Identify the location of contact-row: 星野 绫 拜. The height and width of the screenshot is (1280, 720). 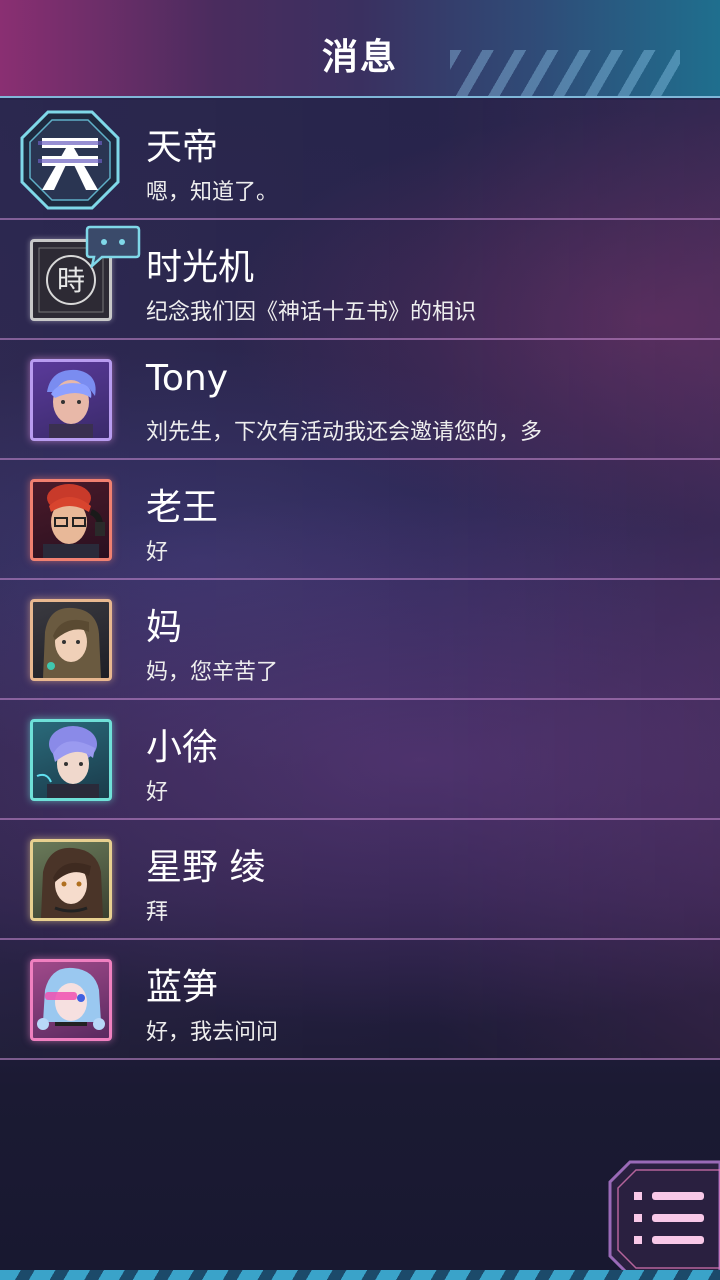
(360, 880).